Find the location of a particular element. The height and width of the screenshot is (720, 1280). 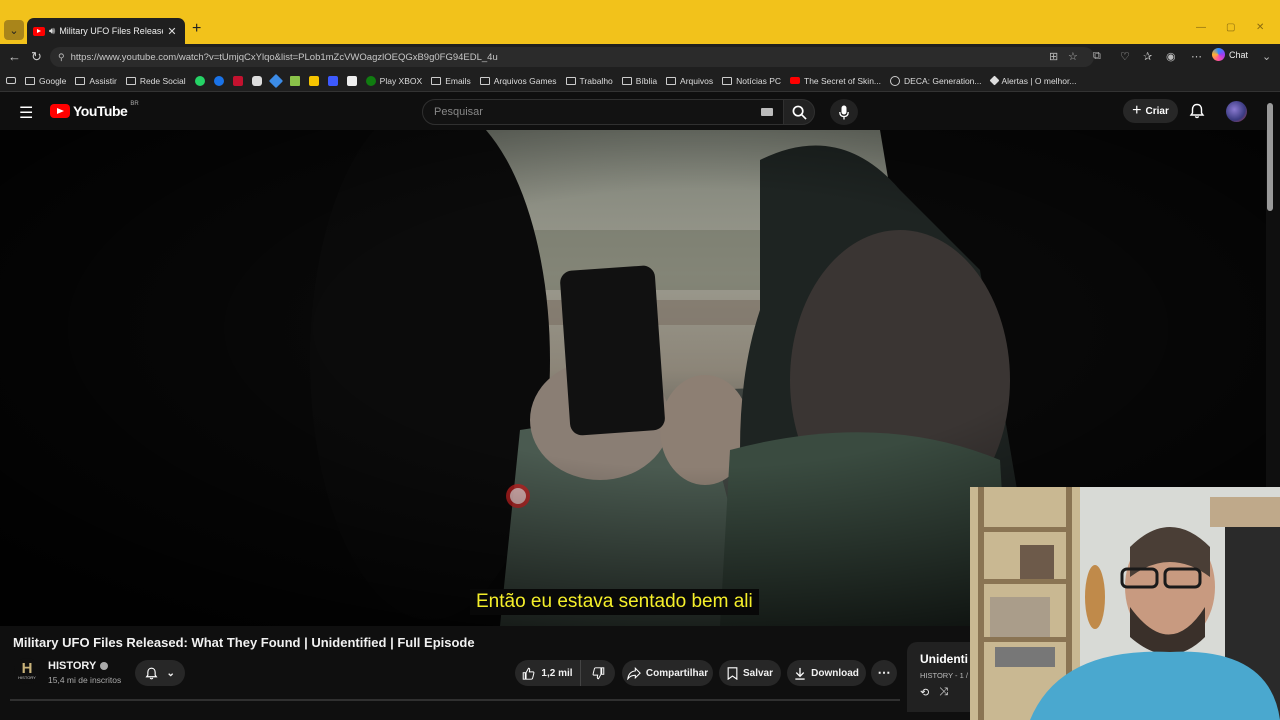

channel-name: HISTORY is located at coordinates (78, 666).